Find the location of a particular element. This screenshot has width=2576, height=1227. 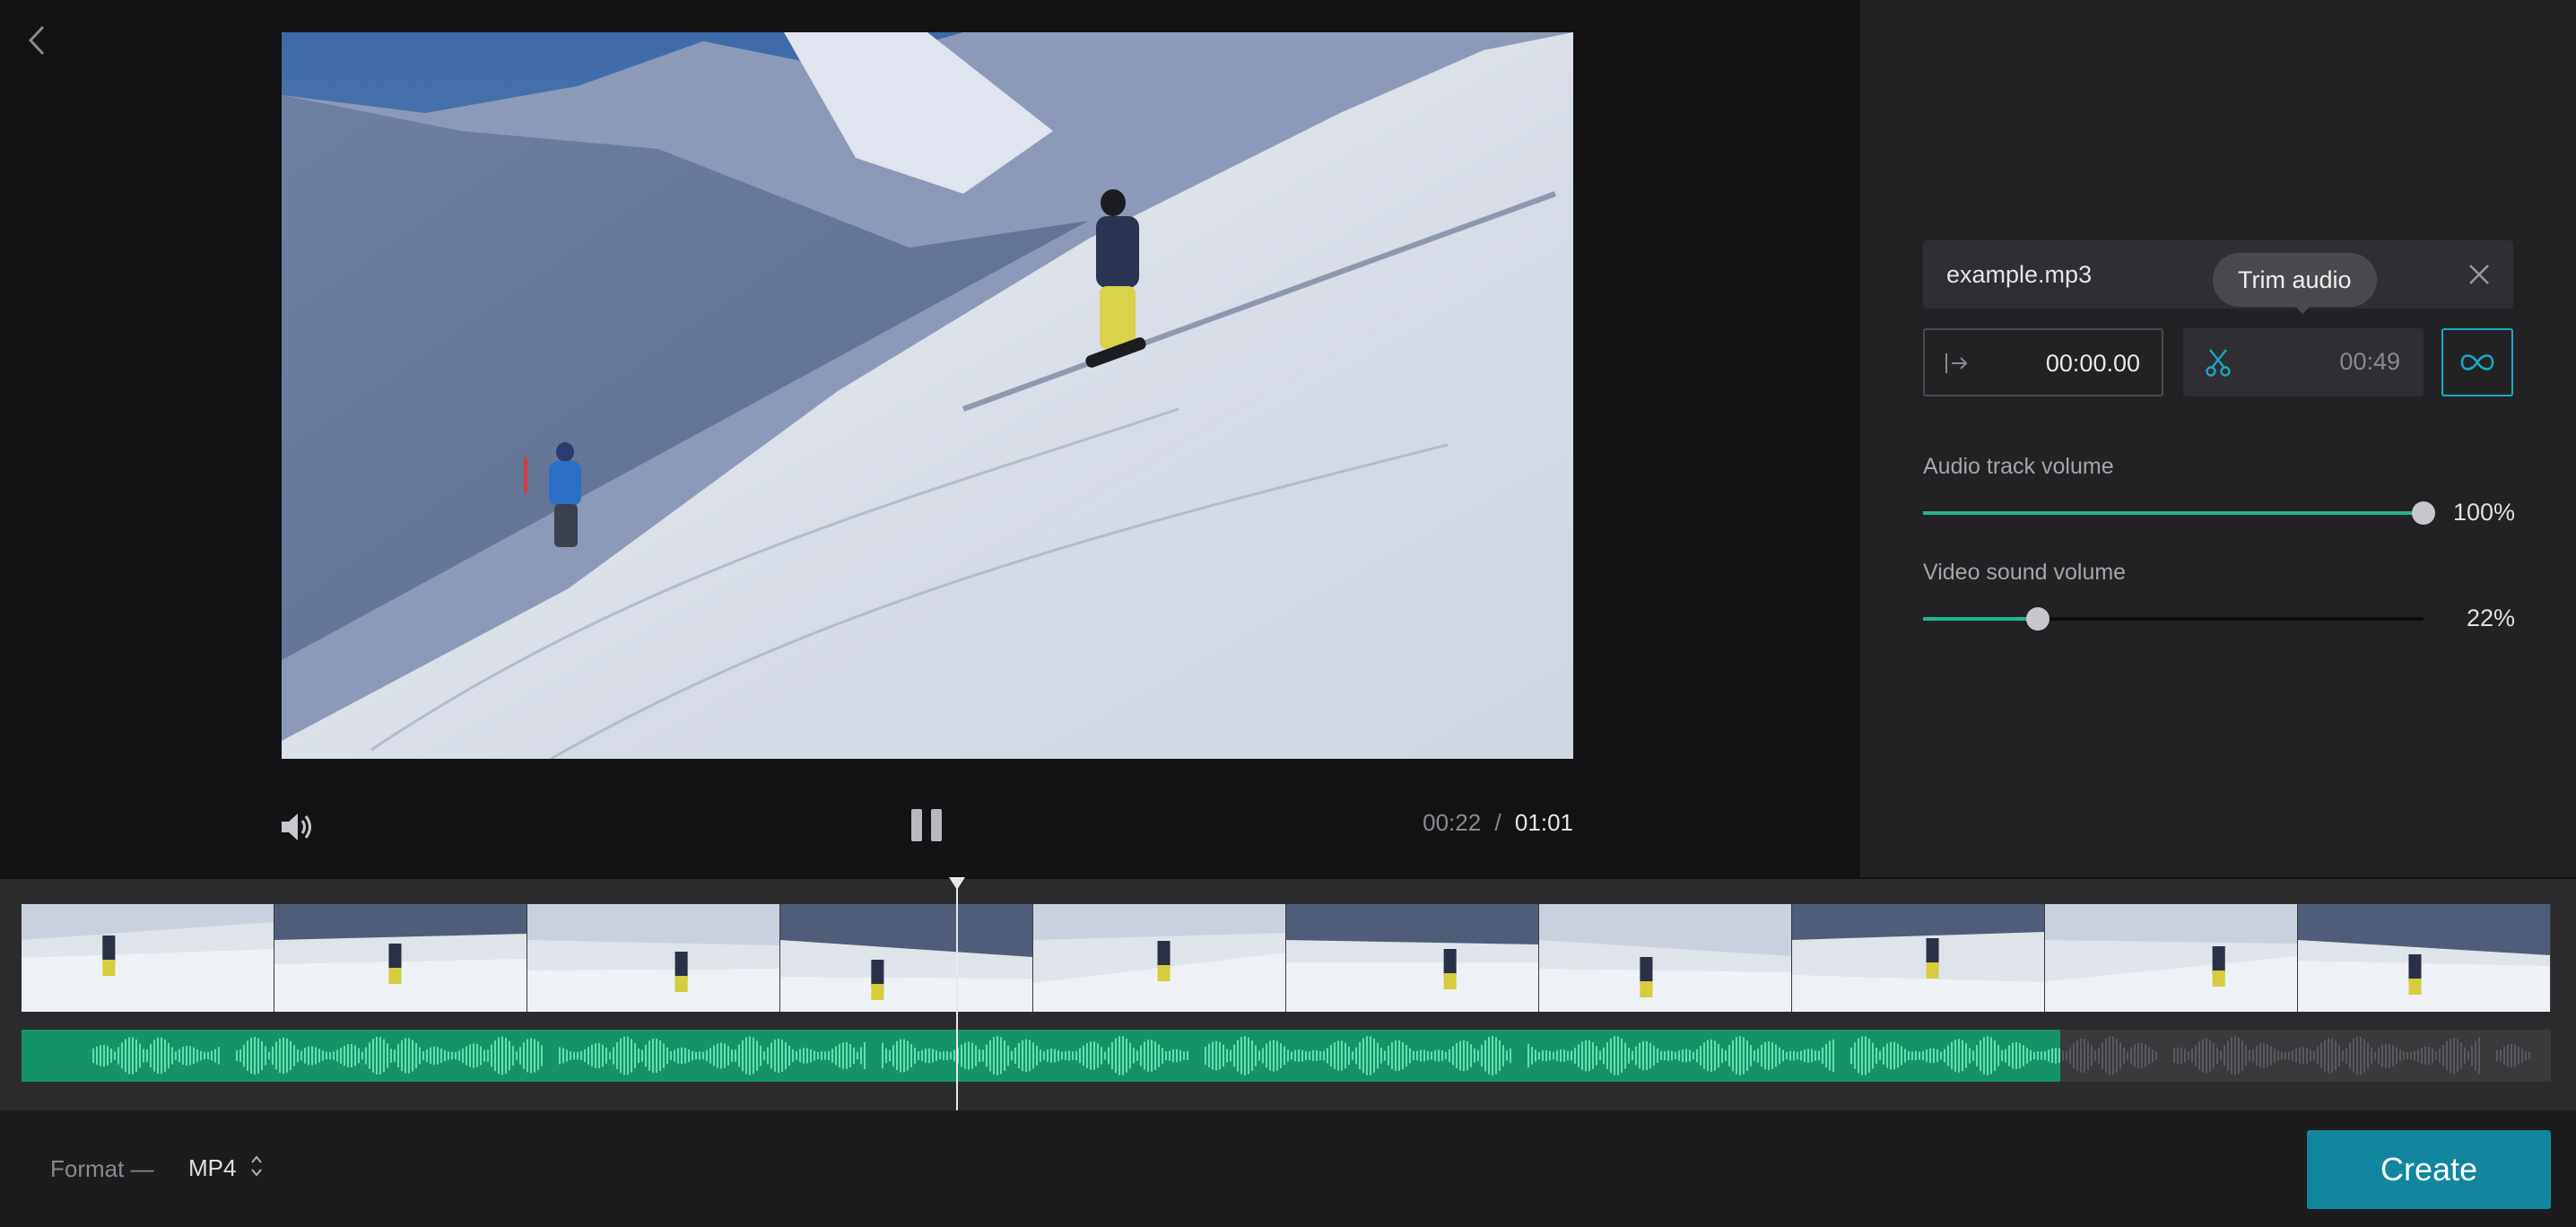

audio-volume-percent: 100% is located at coordinates (2483, 512).